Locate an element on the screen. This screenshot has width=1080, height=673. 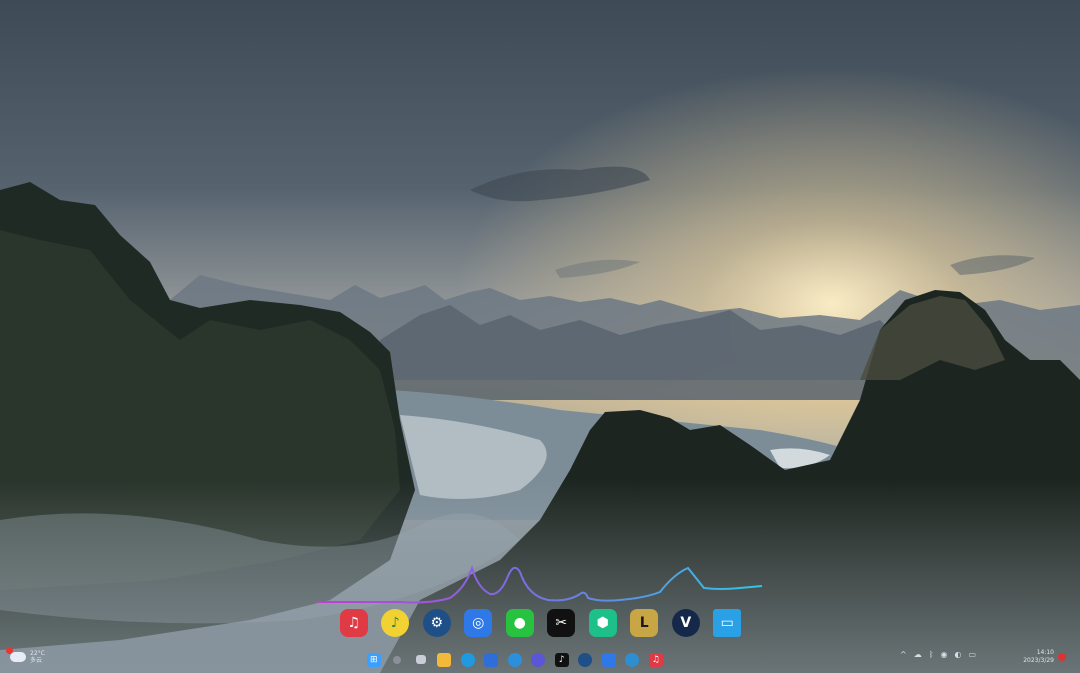
dock-app-screenshot-tool: ◎ is located at coordinates (479, 623).